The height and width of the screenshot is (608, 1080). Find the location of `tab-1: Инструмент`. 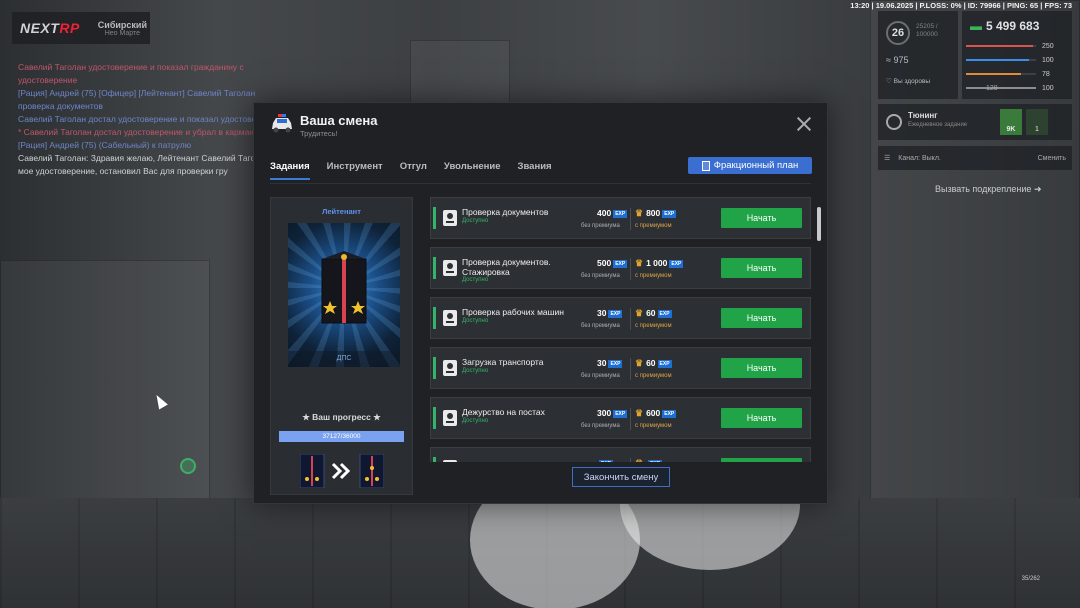

tab-1: Инструмент is located at coordinates (355, 170).